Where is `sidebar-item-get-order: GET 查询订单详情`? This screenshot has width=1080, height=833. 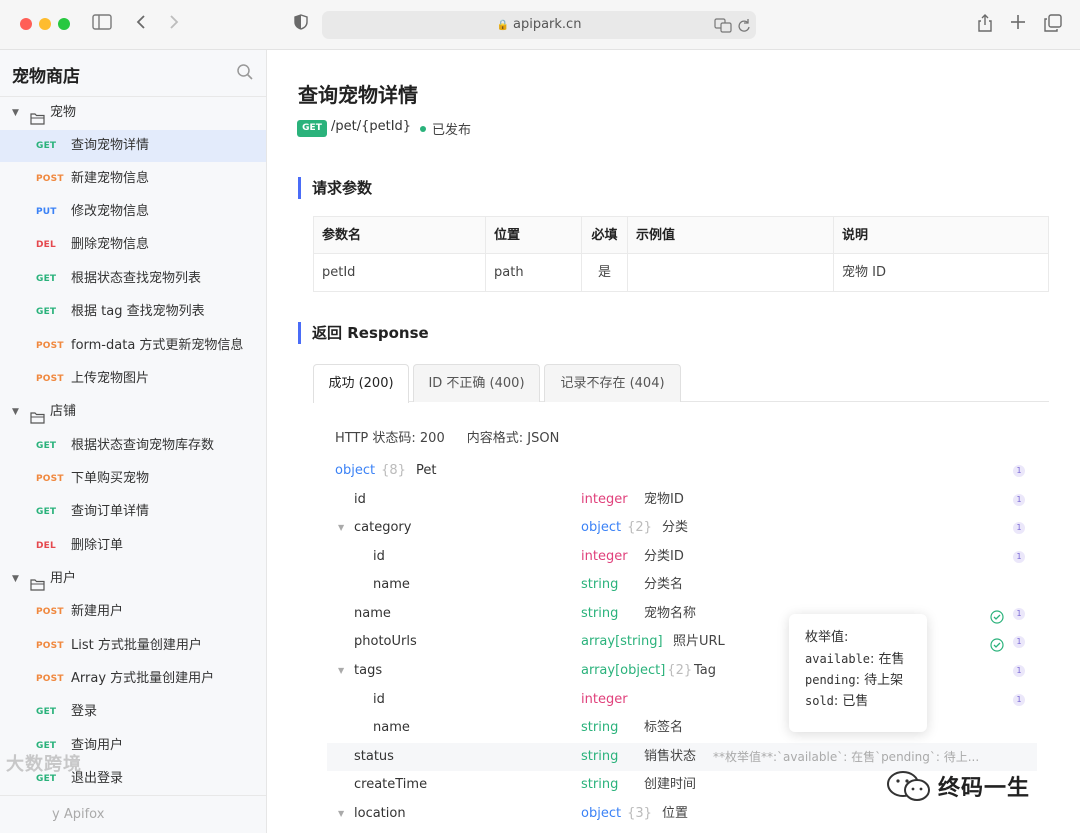 sidebar-item-get-order: GET 查询订单详情 is located at coordinates (133, 512).